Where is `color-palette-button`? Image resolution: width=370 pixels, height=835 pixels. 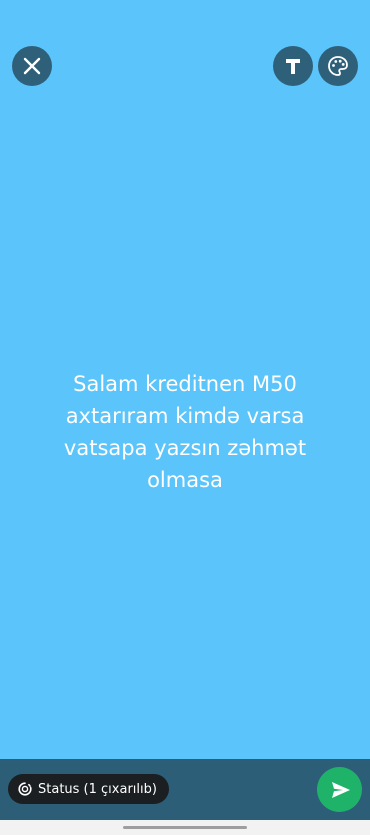 color-palette-button is located at coordinates (338, 66).